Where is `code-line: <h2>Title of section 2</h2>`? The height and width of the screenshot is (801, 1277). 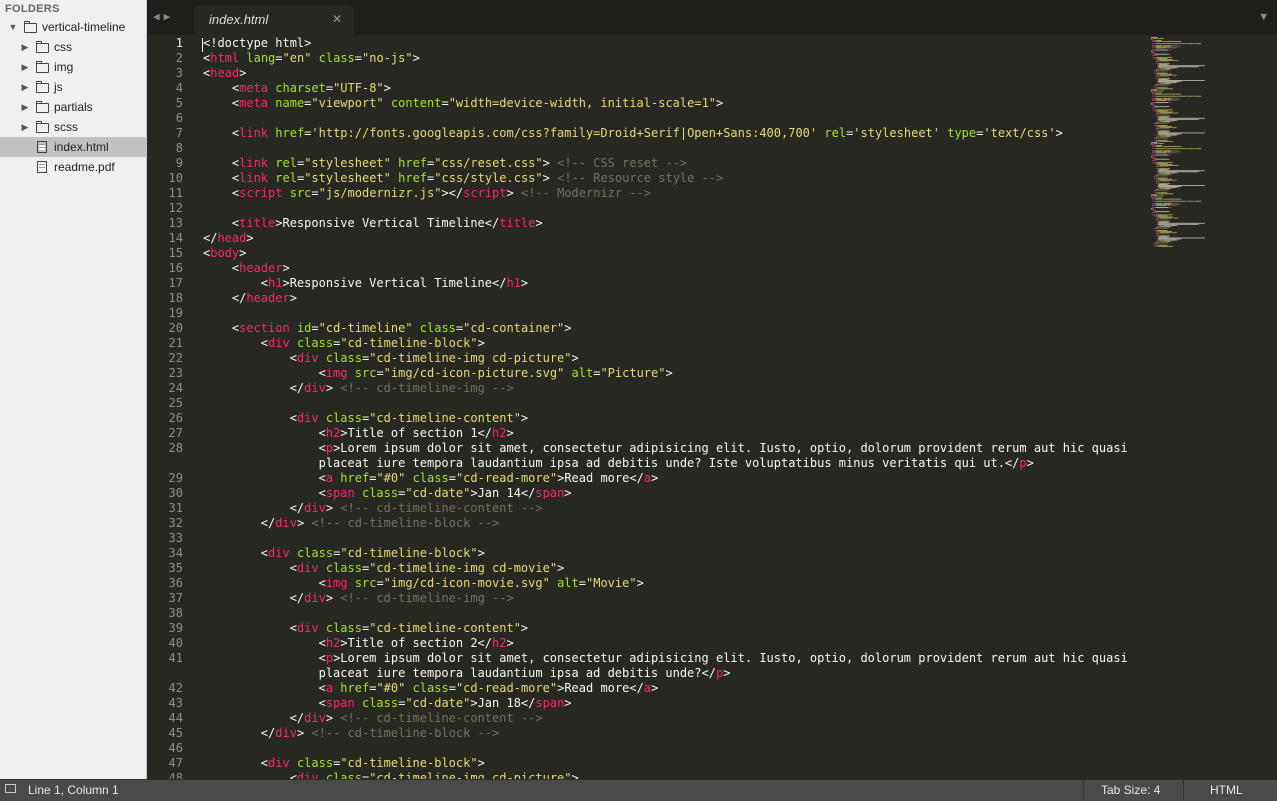 code-line: <h2>Title of section 2</h2> is located at coordinates (358, 643).